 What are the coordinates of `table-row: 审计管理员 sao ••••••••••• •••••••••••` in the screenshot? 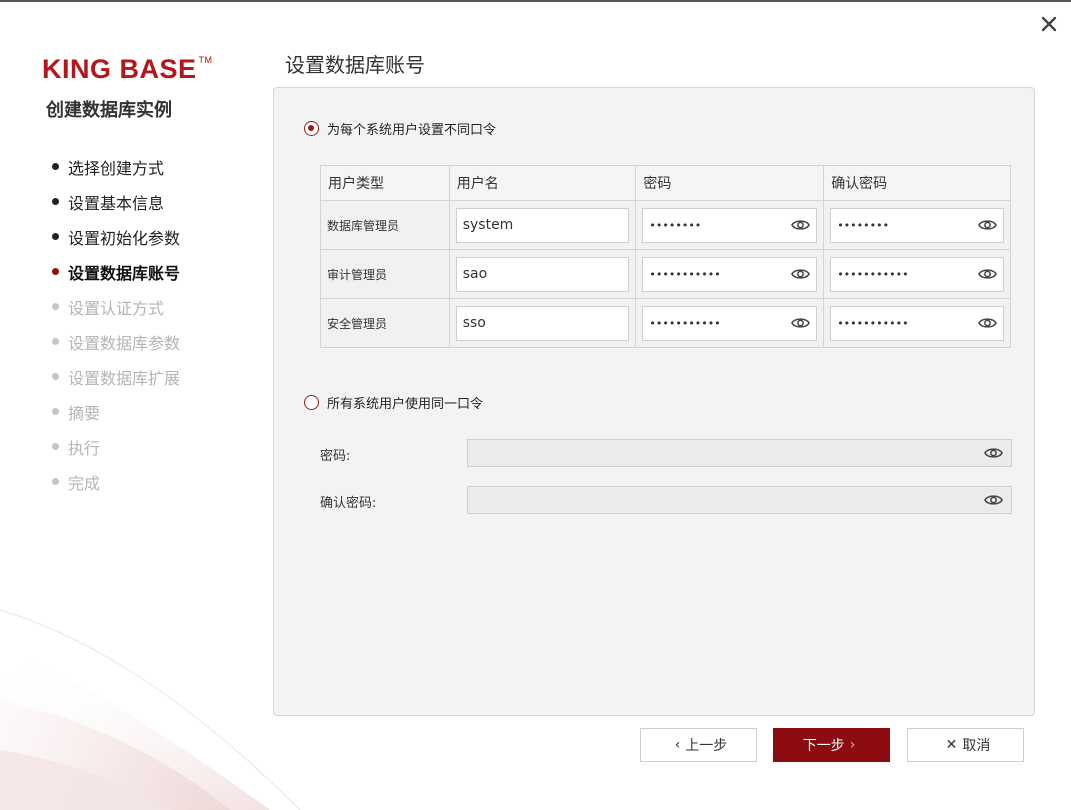 It's located at (665, 274).